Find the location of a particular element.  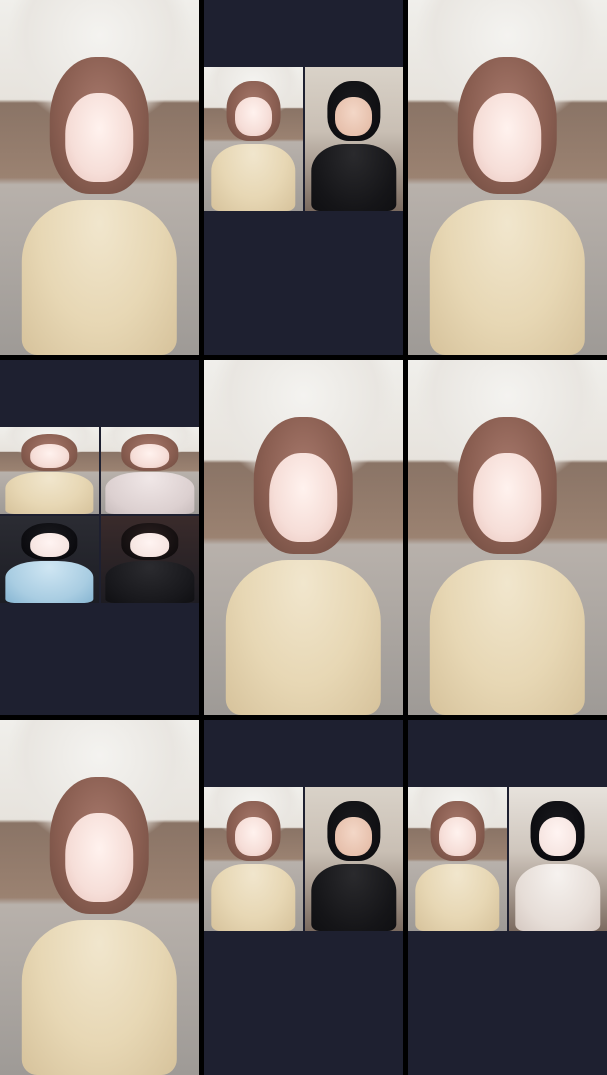

video-tile-top-right is located at coordinates (149, 470).